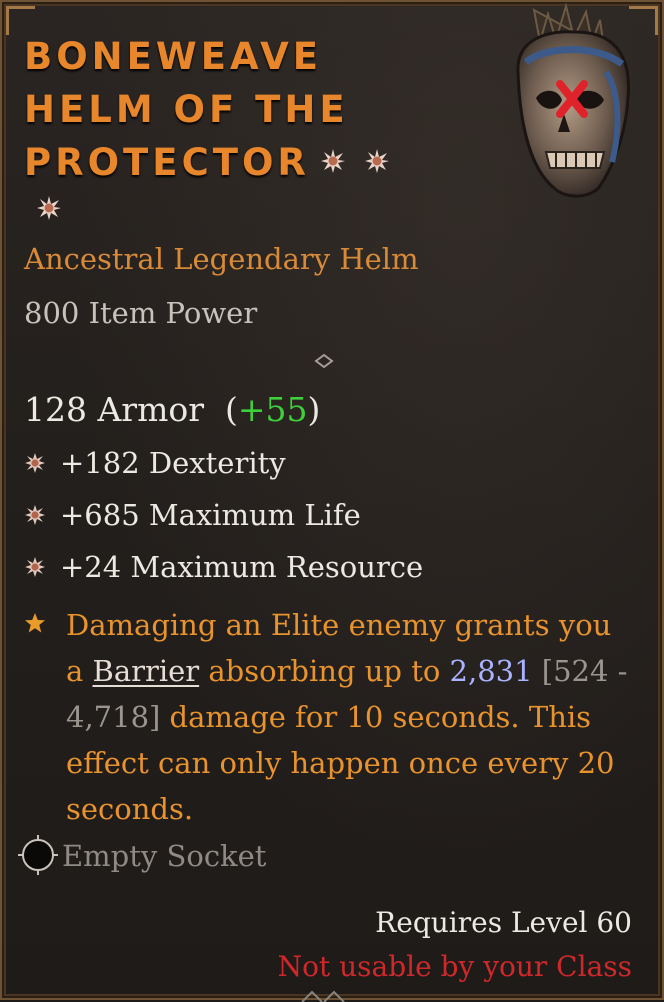  Describe the element at coordinates (35, 623) in the screenshot. I see `legendary-star-icon` at that location.